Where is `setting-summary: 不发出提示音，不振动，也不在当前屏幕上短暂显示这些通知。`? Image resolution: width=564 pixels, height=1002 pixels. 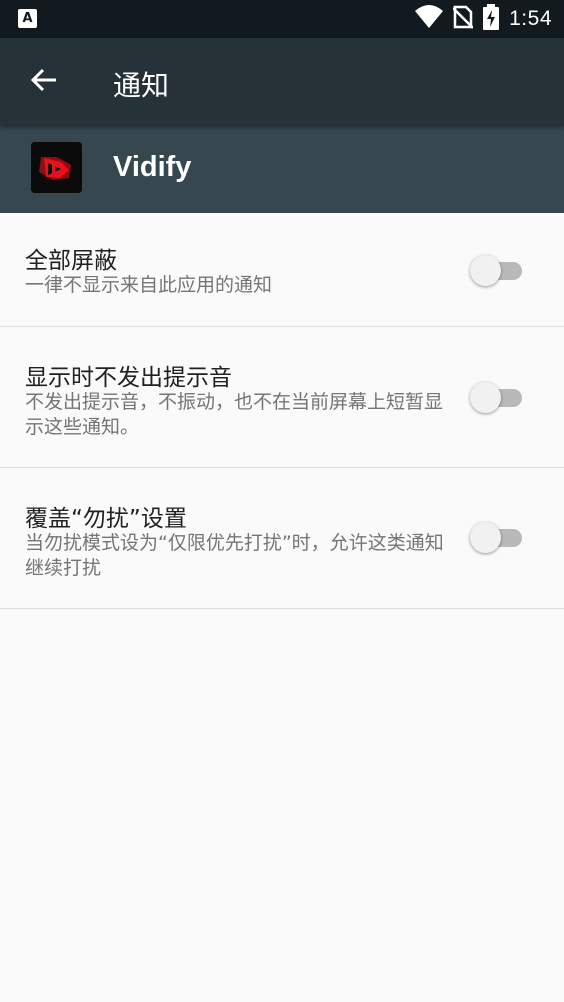
setting-summary: 不发出提示音，不振动，也不在当前屏幕上短暂显示这些通知。 is located at coordinates (234, 414).